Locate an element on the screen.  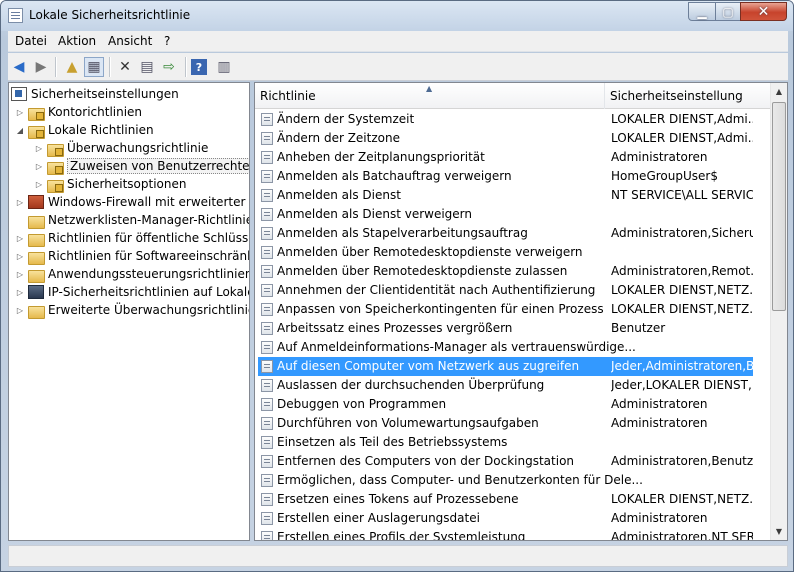
security-settings-icon is located at coordinates (19, 94).